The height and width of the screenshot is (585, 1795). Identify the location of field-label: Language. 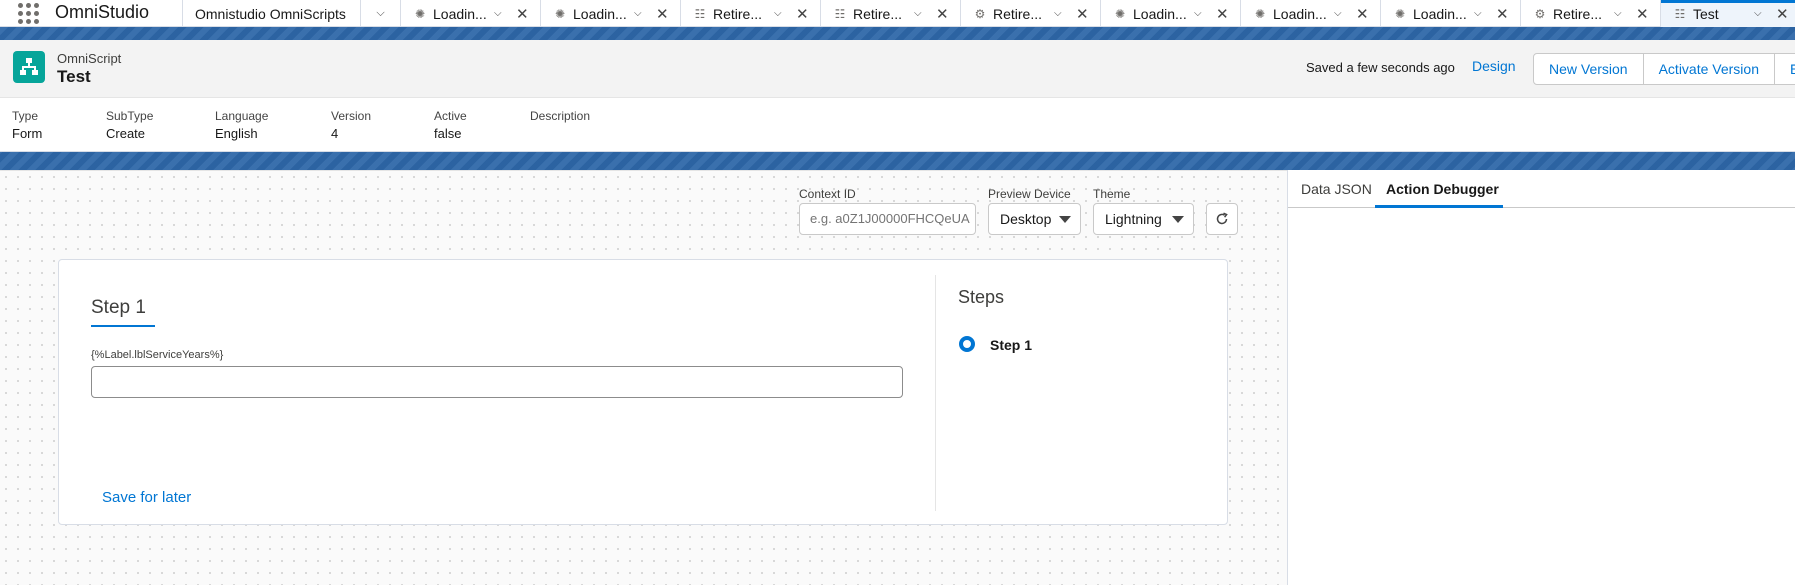
(242, 116).